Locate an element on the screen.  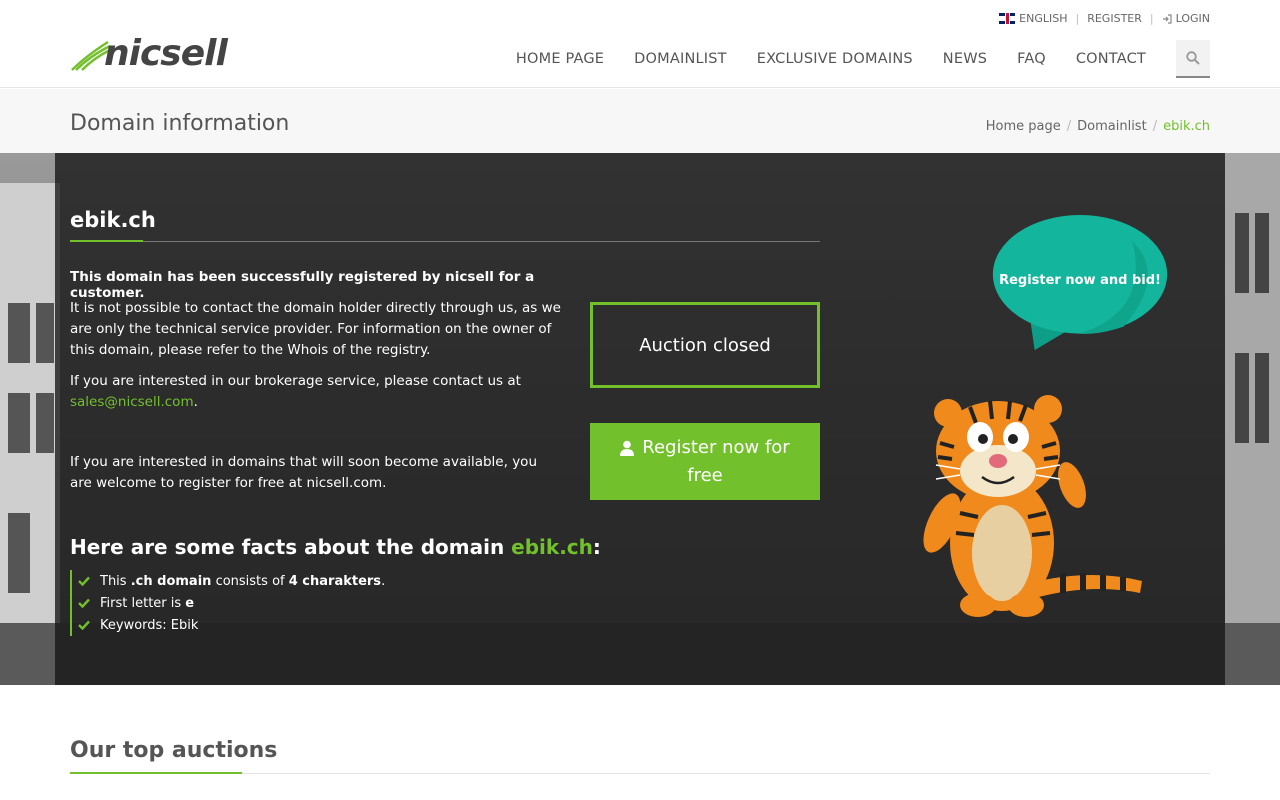
breadcrumb: Home page / Domainlist / ebik.ch is located at coordinates (1098, 126).